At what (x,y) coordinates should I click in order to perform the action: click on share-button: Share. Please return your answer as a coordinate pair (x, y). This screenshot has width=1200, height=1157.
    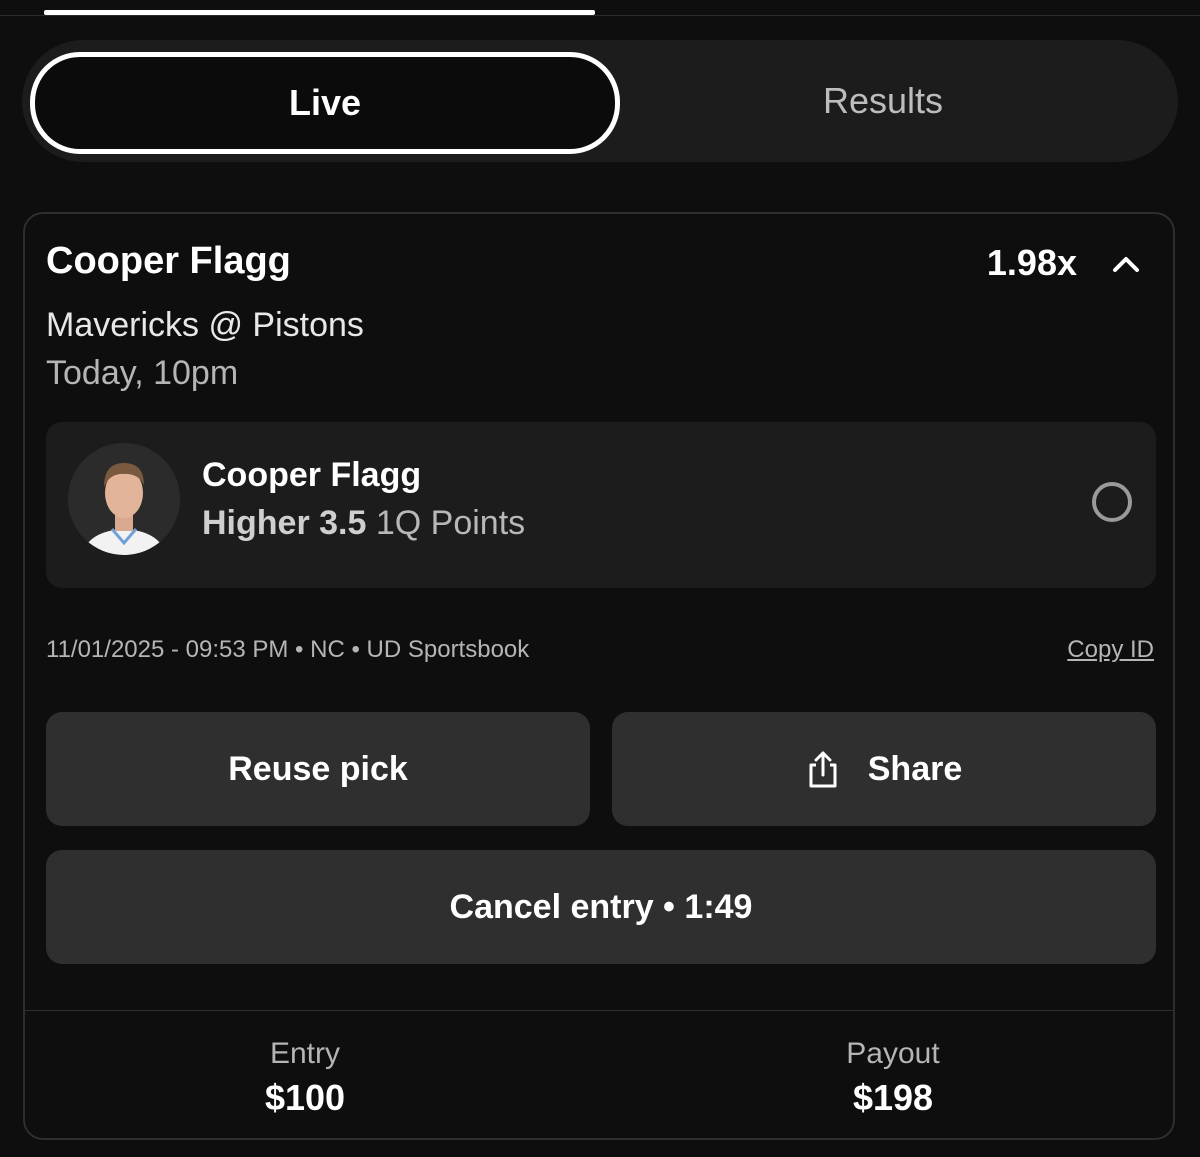
    Looking at the image, I should click on (884, 769).